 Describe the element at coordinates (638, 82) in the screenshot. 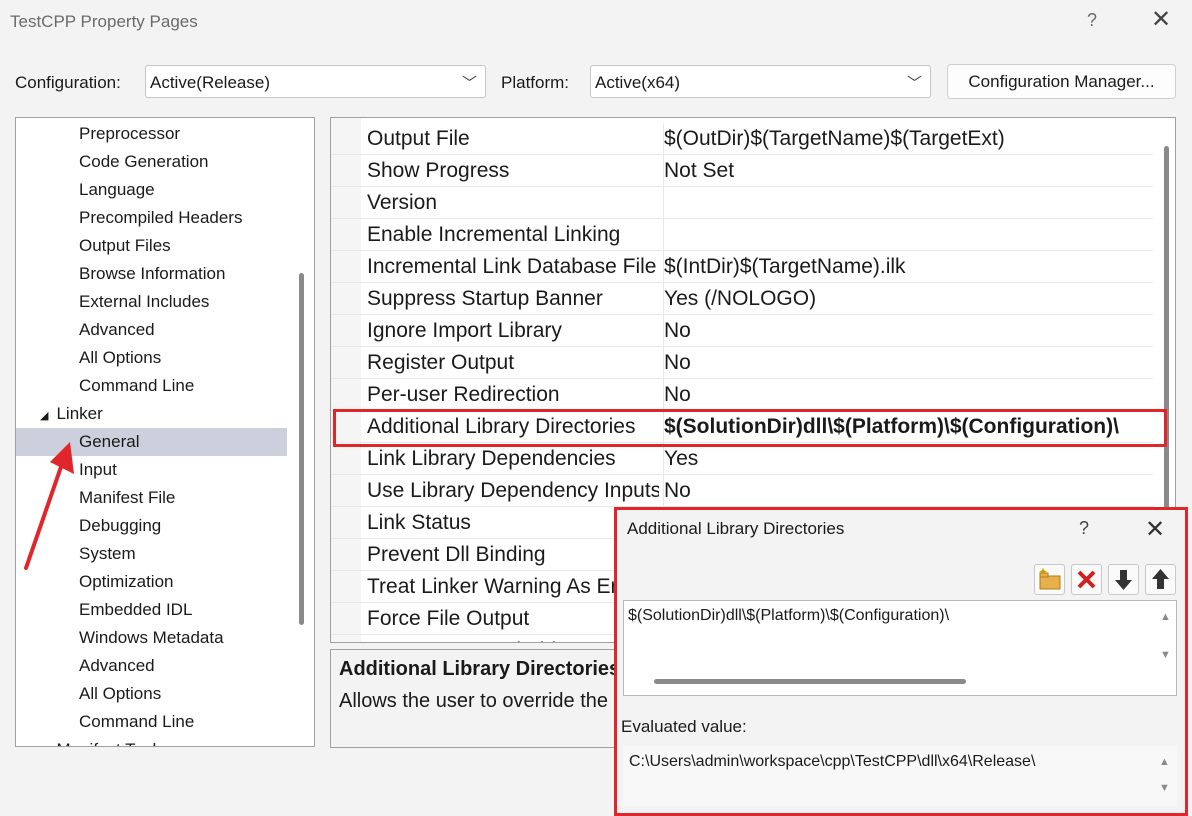

I see `platform-value: Active(x64)` at that location.